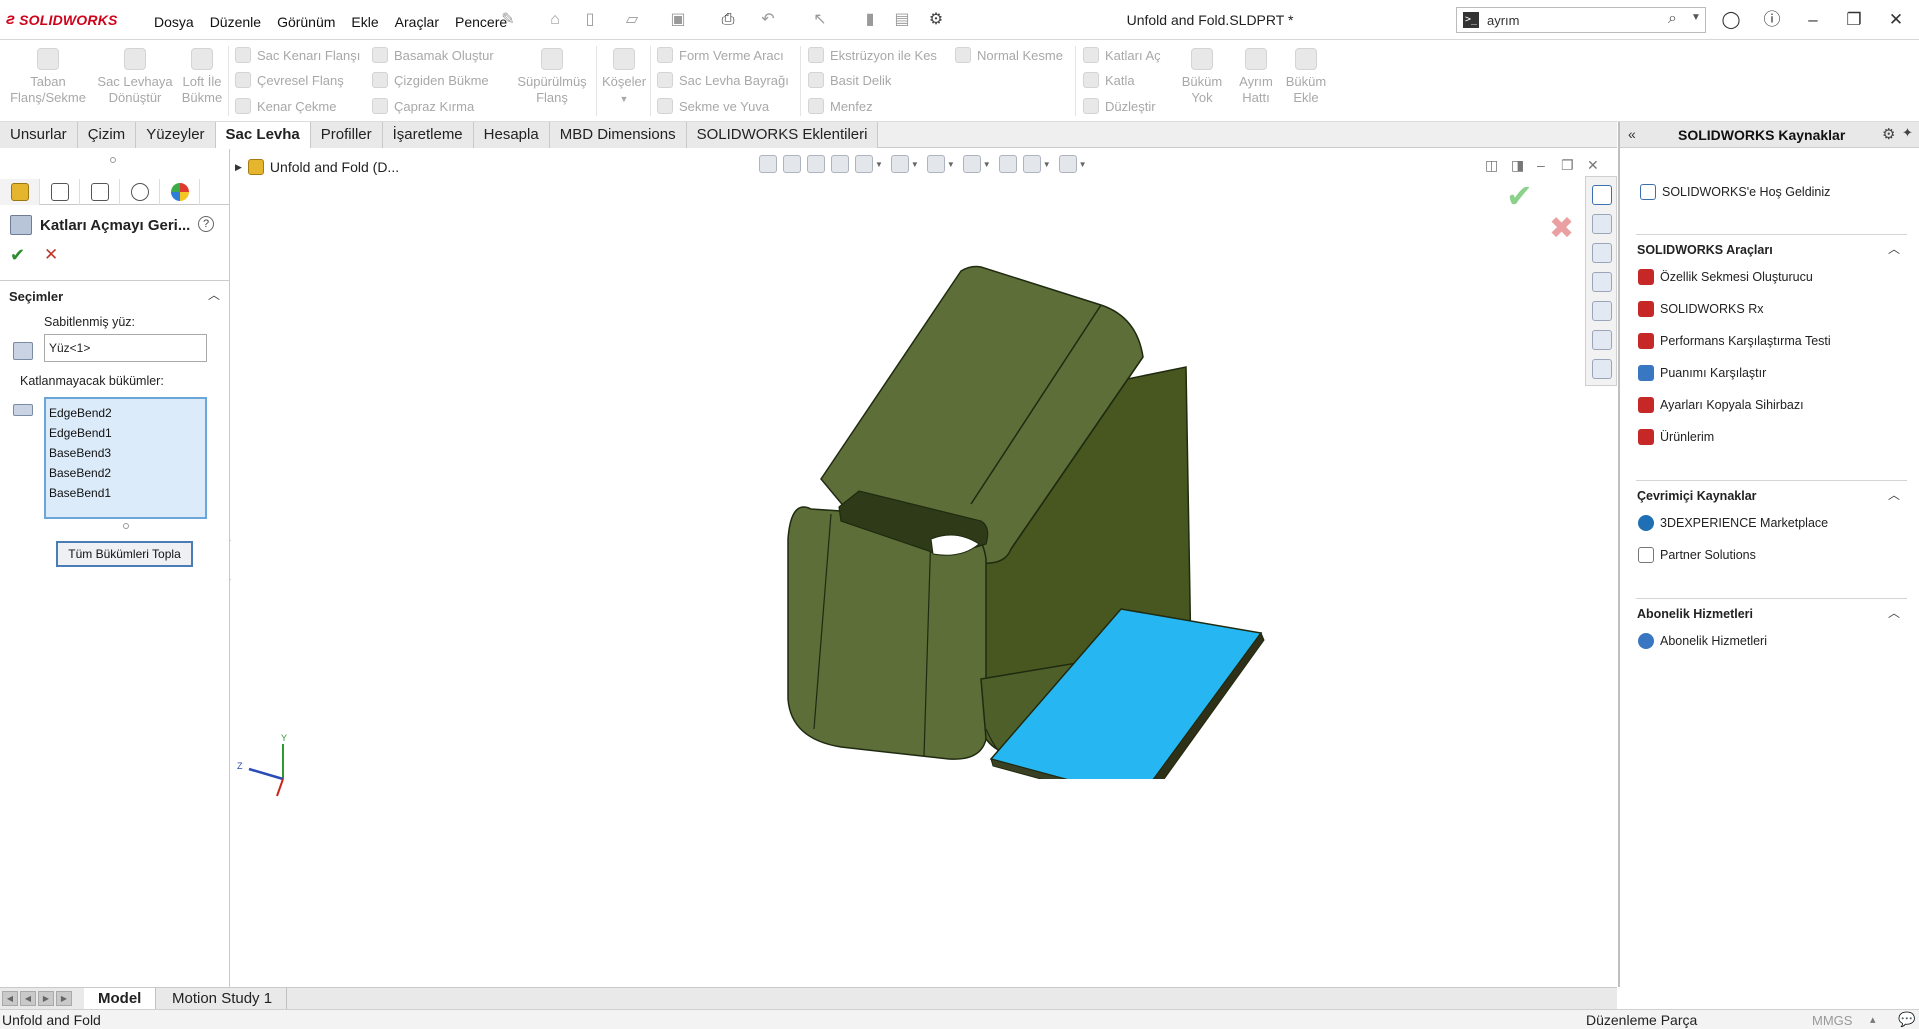  What do you see at coordinates (816, 164) in the screenshot?
I see `previous-view-icon` at bounding box center [816, 164].